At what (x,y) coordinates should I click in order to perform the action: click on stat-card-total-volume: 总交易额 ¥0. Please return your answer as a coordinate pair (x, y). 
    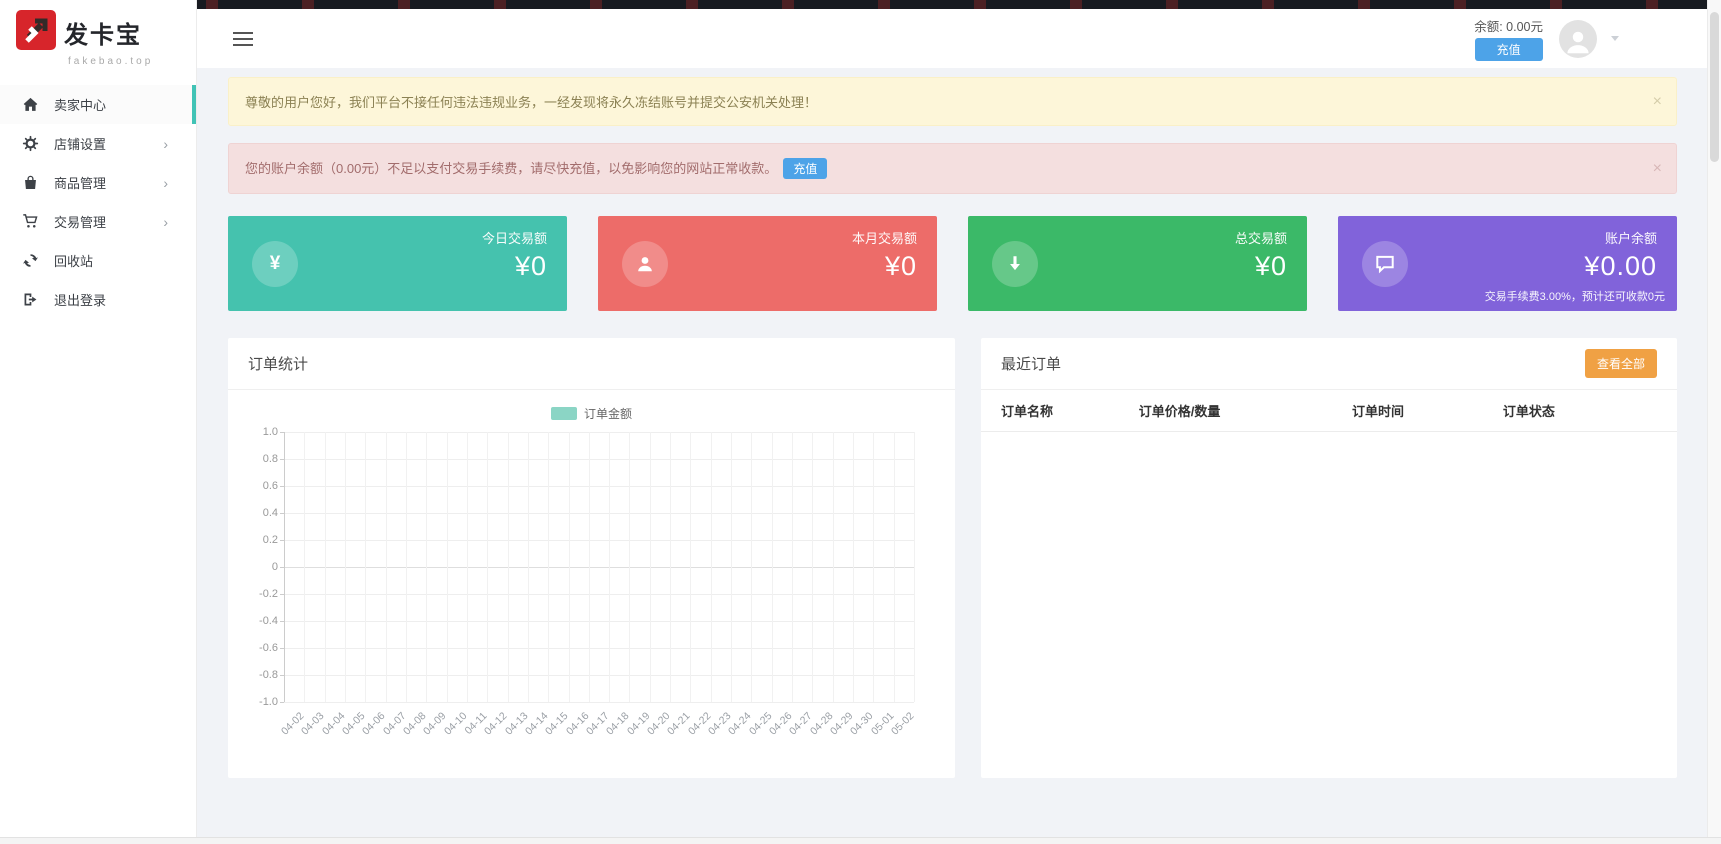
    Looking at the image, I should click on (1137, 263).